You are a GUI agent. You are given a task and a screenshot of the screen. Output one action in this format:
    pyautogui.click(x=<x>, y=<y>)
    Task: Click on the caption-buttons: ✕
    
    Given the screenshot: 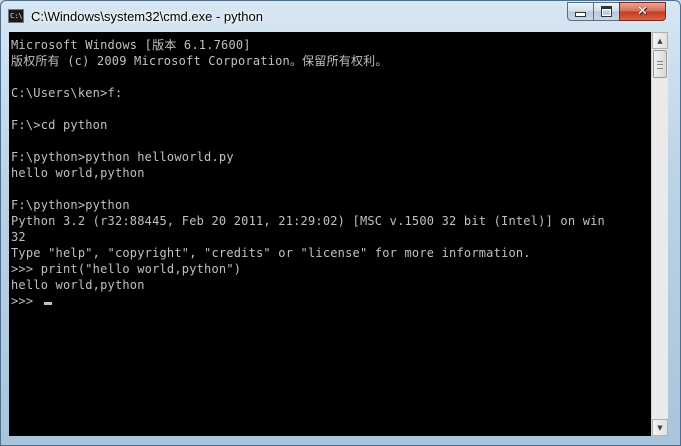 What is the action you would take?
    pyautogui.click(x=621, y=12)
    